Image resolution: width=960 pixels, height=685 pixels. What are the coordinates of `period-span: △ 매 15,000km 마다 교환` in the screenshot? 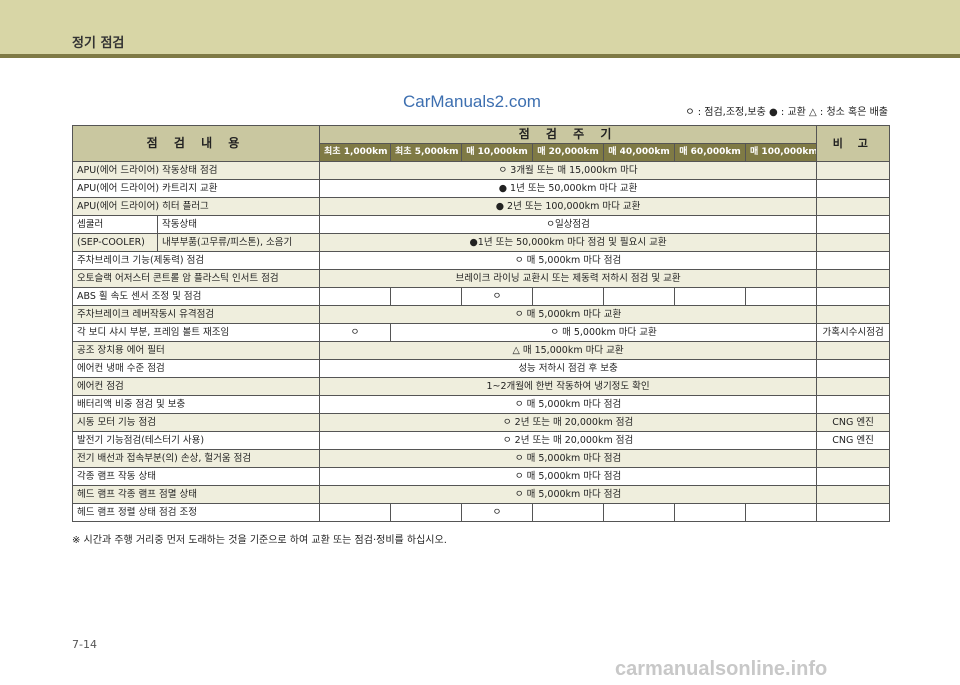 It's located at (568, 350).